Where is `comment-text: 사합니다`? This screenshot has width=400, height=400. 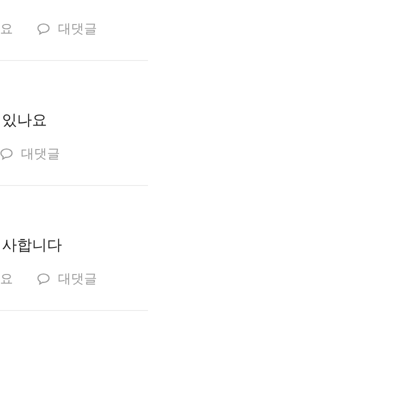
comment-text: 사합니다 is located at coordinates (32, 245).